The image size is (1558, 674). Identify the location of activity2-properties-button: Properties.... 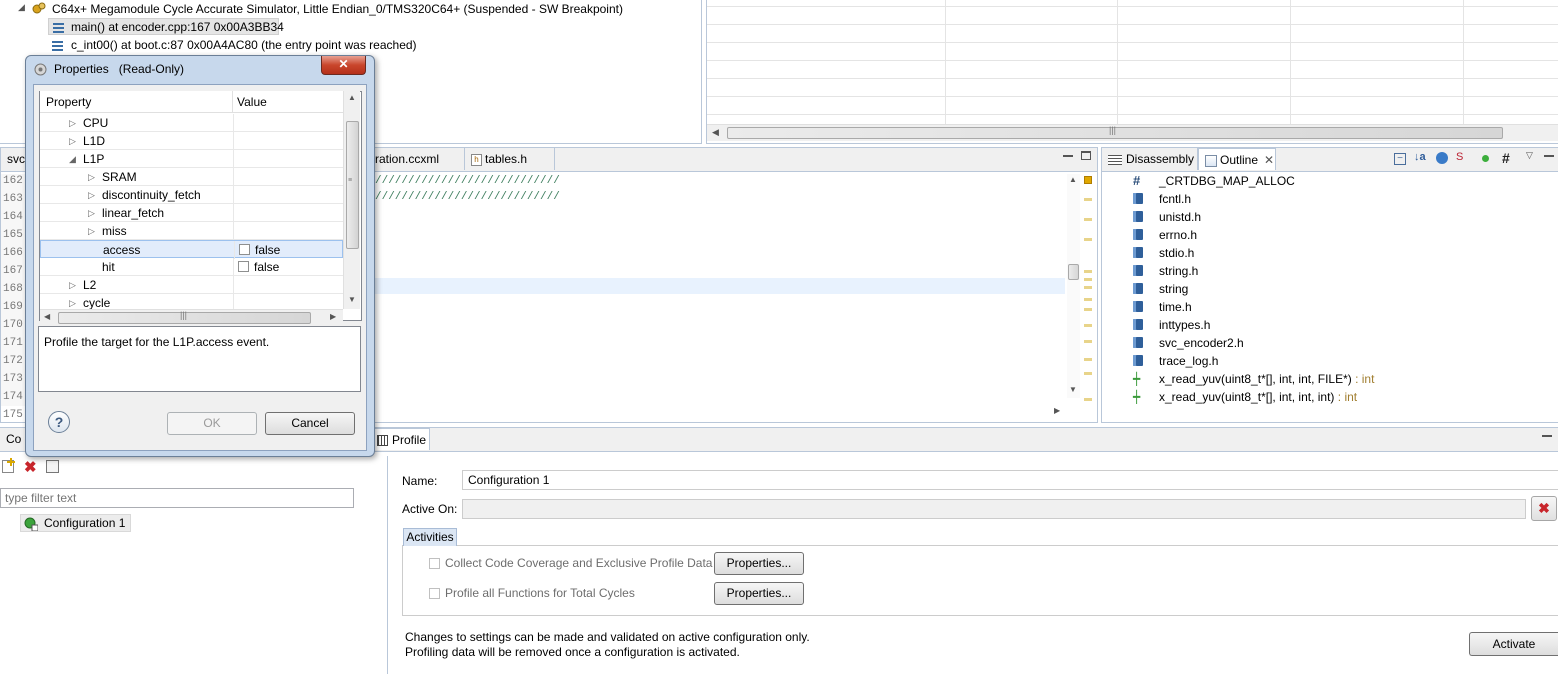
(759, 593).